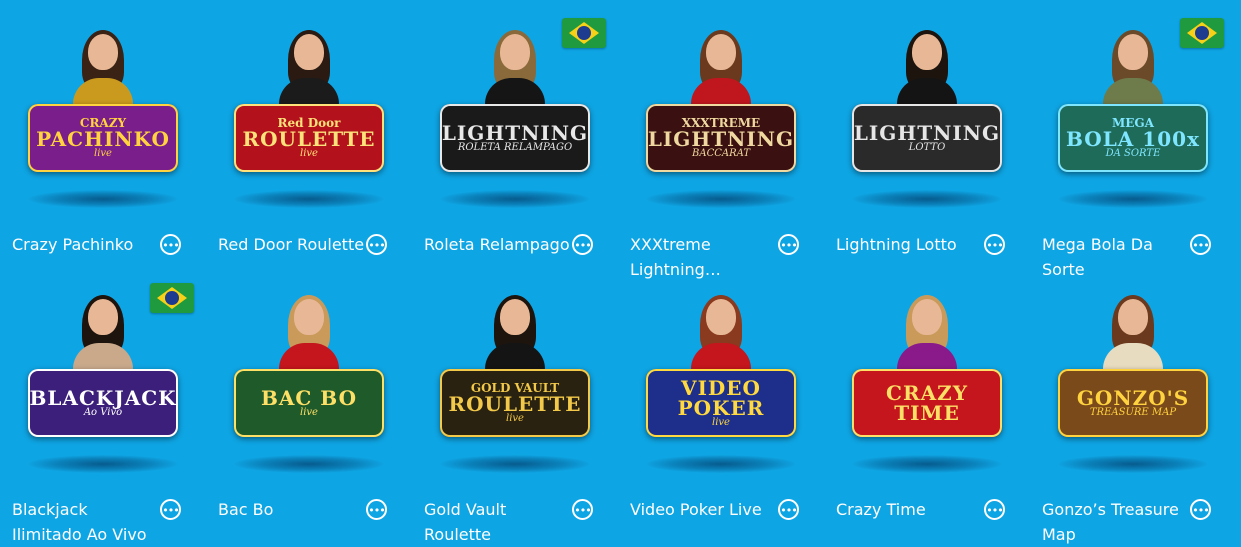 This screenshot has height=547, width=1241. I want to click on game-thumbnail: Red Door ROULETTE live, so click(309, 114).